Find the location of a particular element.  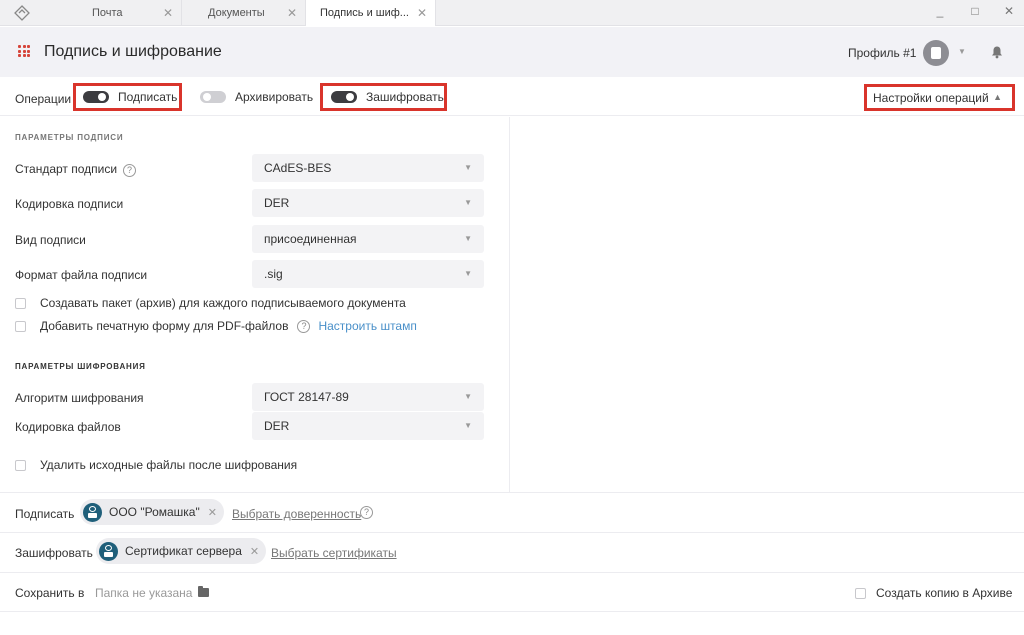

checkbox-label: Создать копию в Архиве is located at coordinates (944, 593).